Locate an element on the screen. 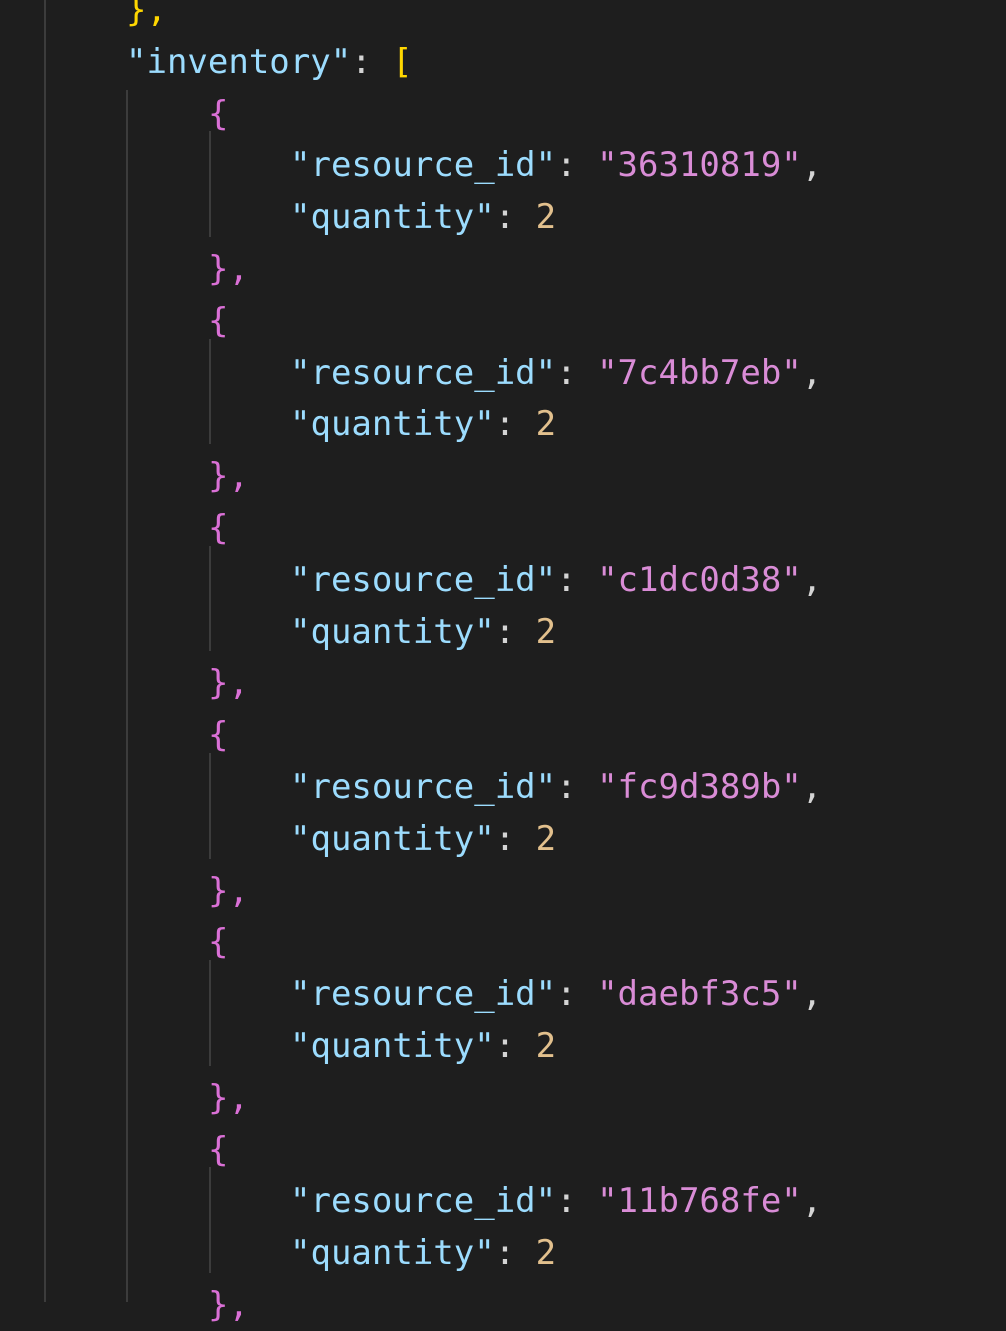 This screenshot has height=1331, width=1006. code-line: "resource_id": "36310819", is located at coordinates (556, 165).